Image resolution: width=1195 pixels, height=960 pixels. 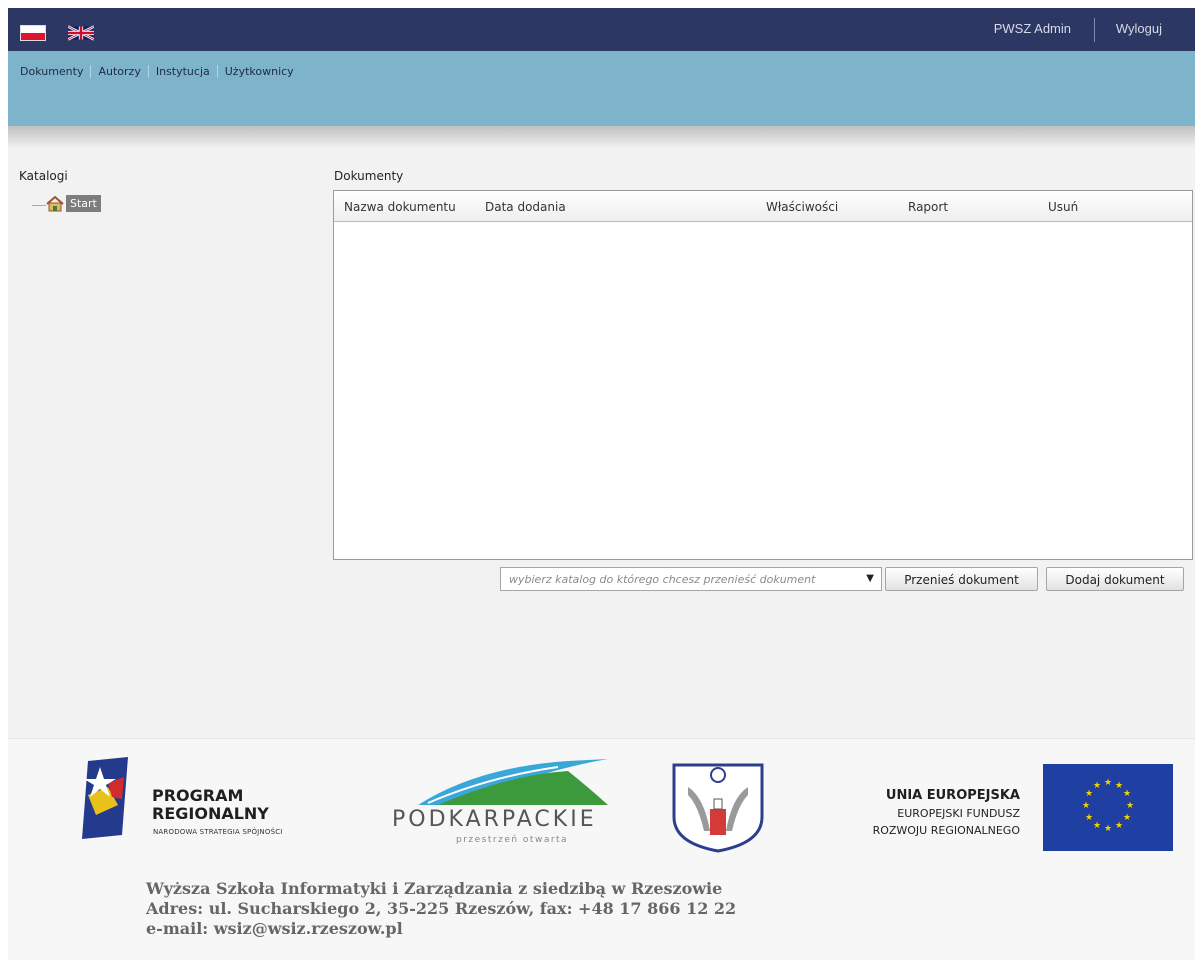 I want to click on nav-item-autorzy: Autorzy, so click(x=119, y=71).